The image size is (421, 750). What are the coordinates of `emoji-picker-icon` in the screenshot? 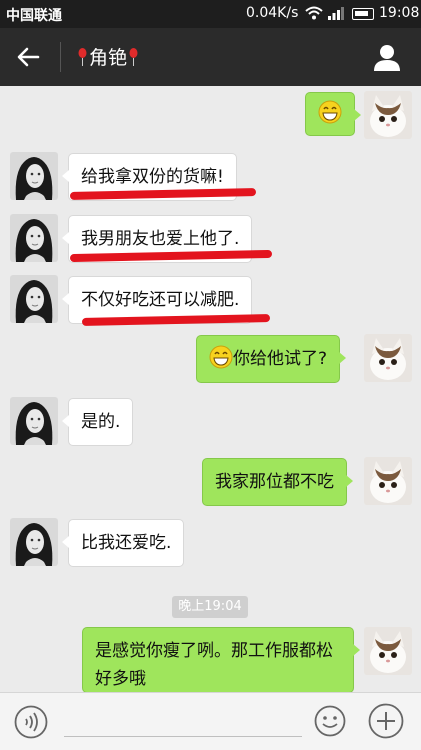 It's located at (330, 721).